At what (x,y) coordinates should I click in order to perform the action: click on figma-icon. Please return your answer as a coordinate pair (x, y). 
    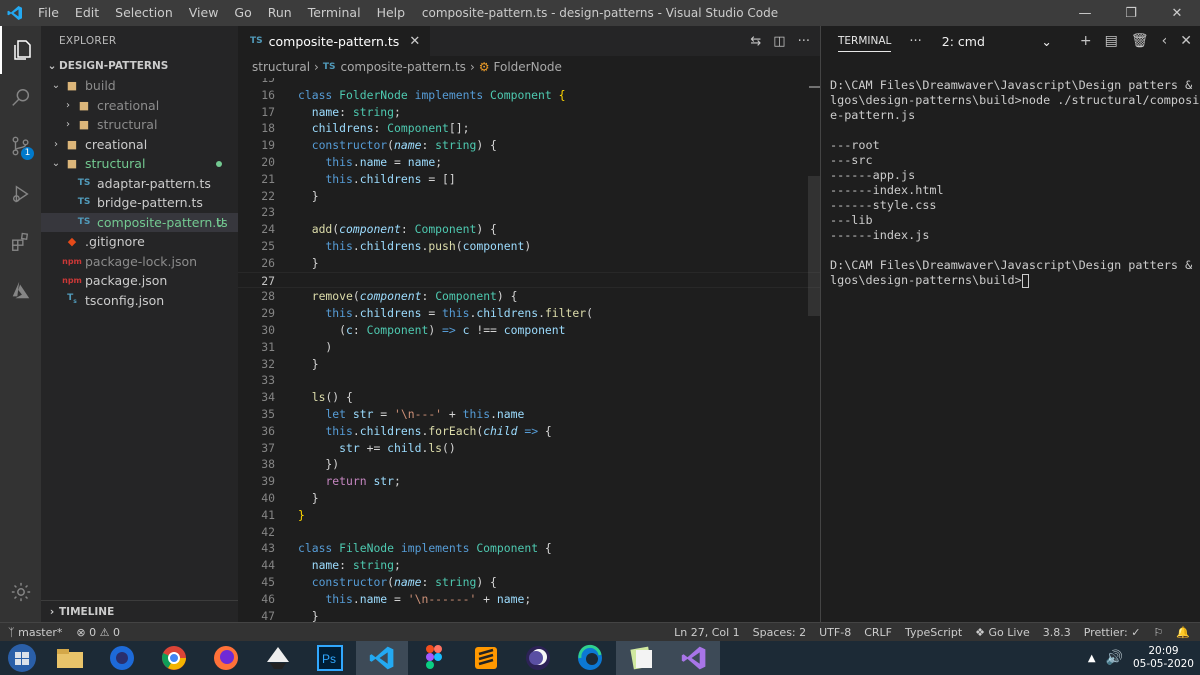
    Looking at the image, I should click on (434, 658).